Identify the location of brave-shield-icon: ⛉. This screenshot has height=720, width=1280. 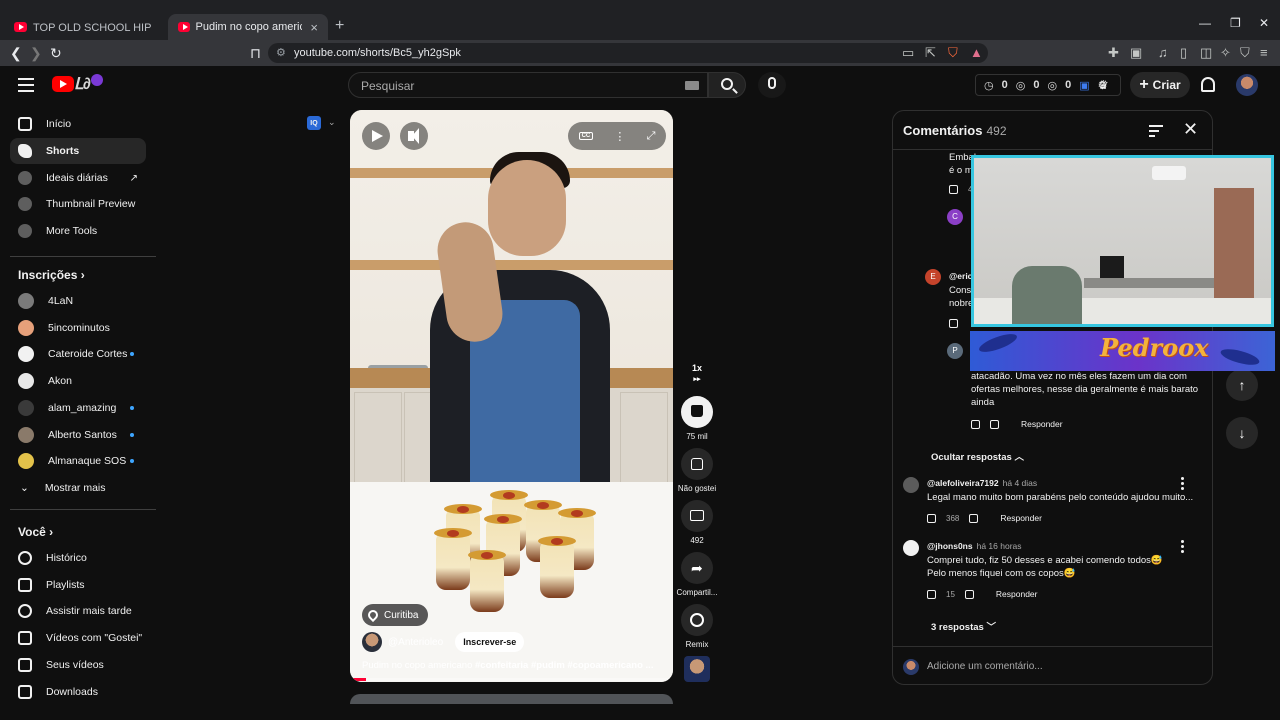
(953, 53).